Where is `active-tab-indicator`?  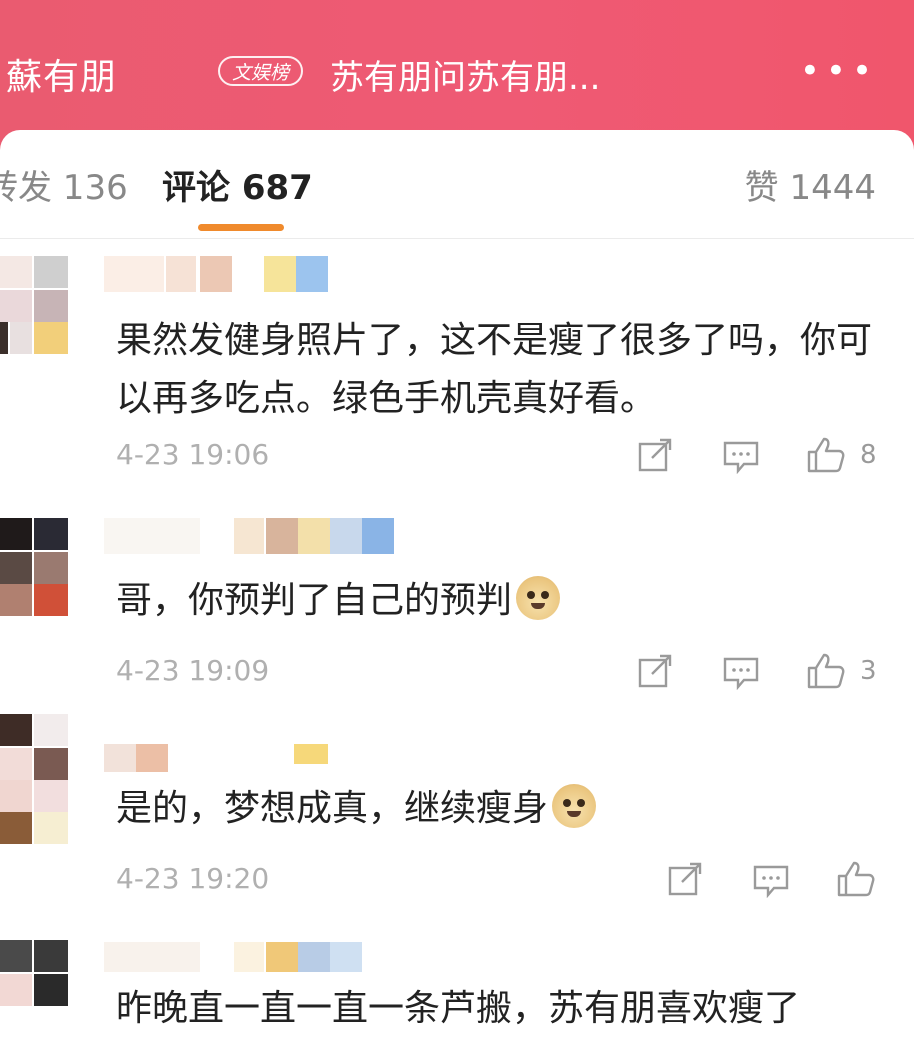
active-tab-indicator is located at coordinates (241, 227).